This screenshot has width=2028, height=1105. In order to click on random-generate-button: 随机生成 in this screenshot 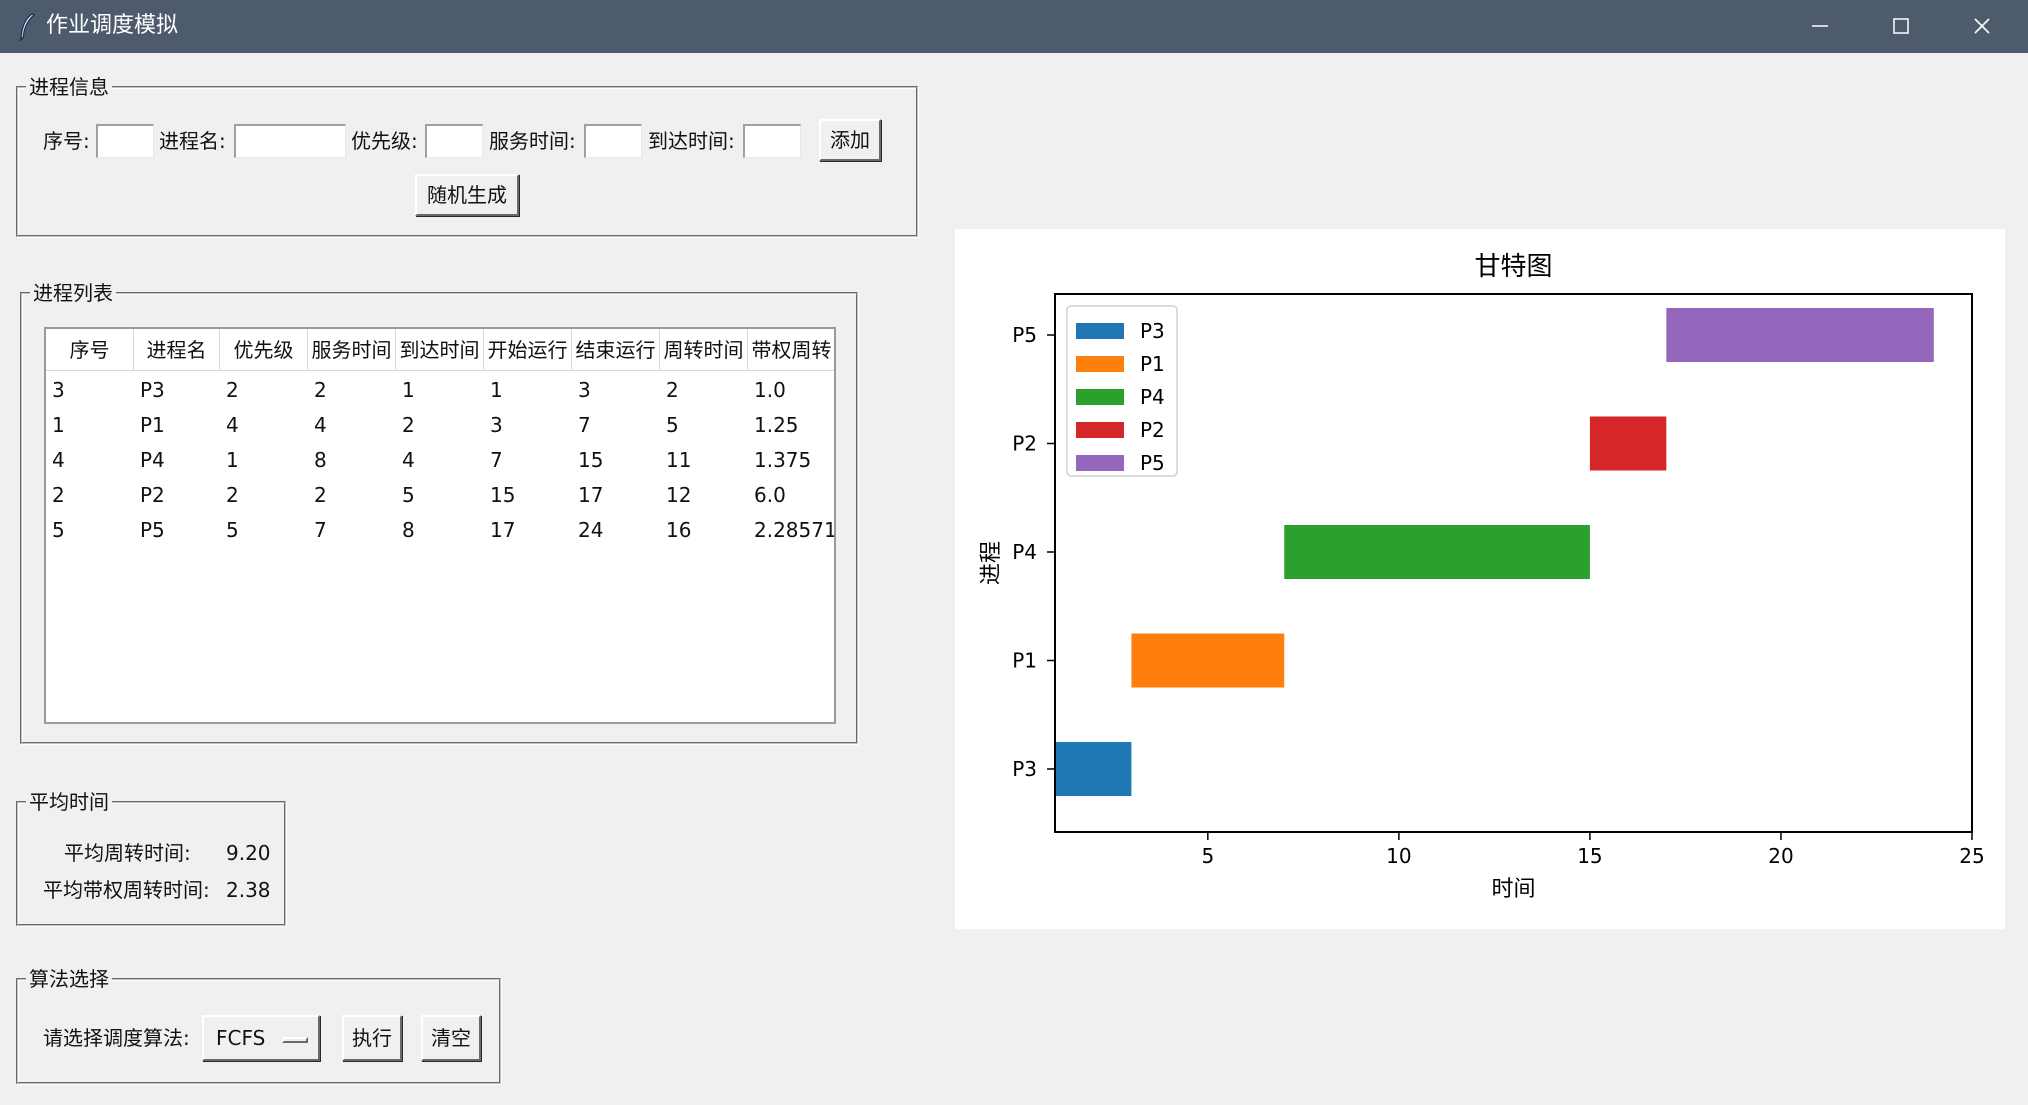, I will do `click(467, 195)`.